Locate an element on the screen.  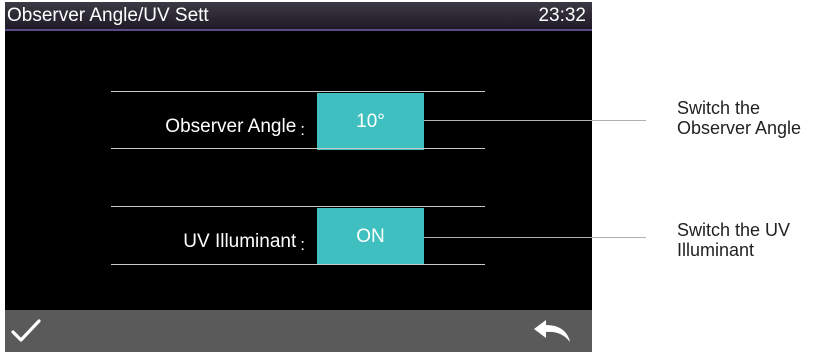
observer-angle-button: 10° is located at coordinates (370, 121).